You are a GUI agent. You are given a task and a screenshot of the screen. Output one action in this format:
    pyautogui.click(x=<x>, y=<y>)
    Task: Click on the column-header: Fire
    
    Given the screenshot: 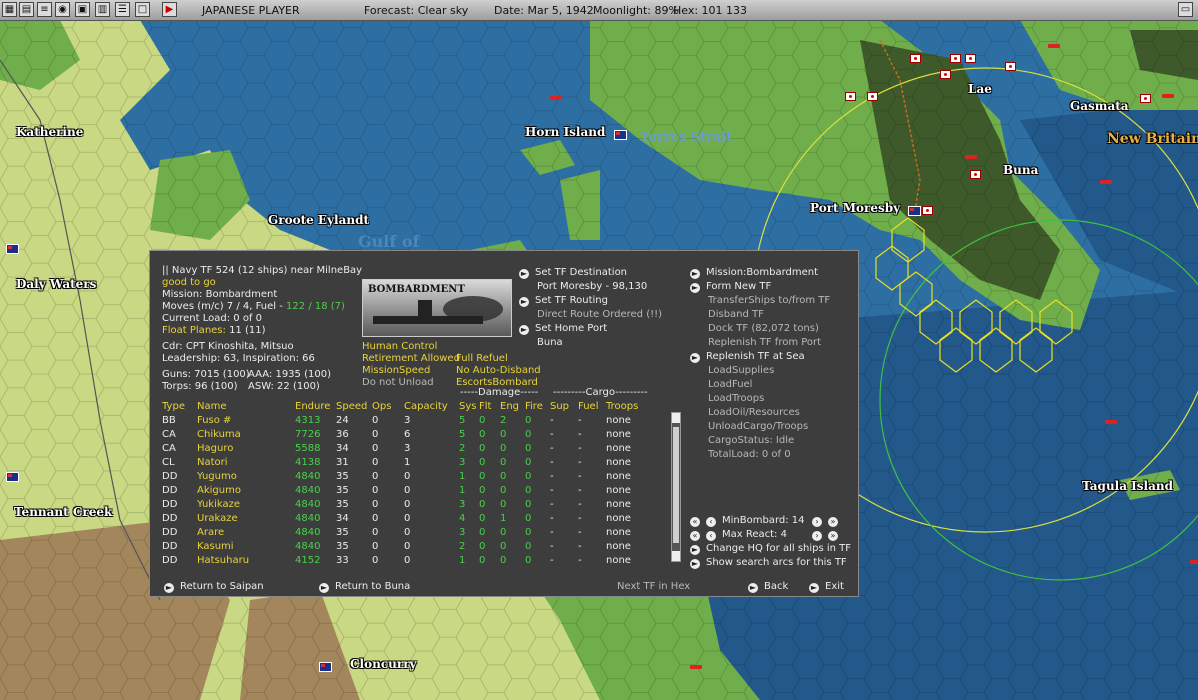 What is the action you would take?
    pyautogui.click(x=537, y=406)
    